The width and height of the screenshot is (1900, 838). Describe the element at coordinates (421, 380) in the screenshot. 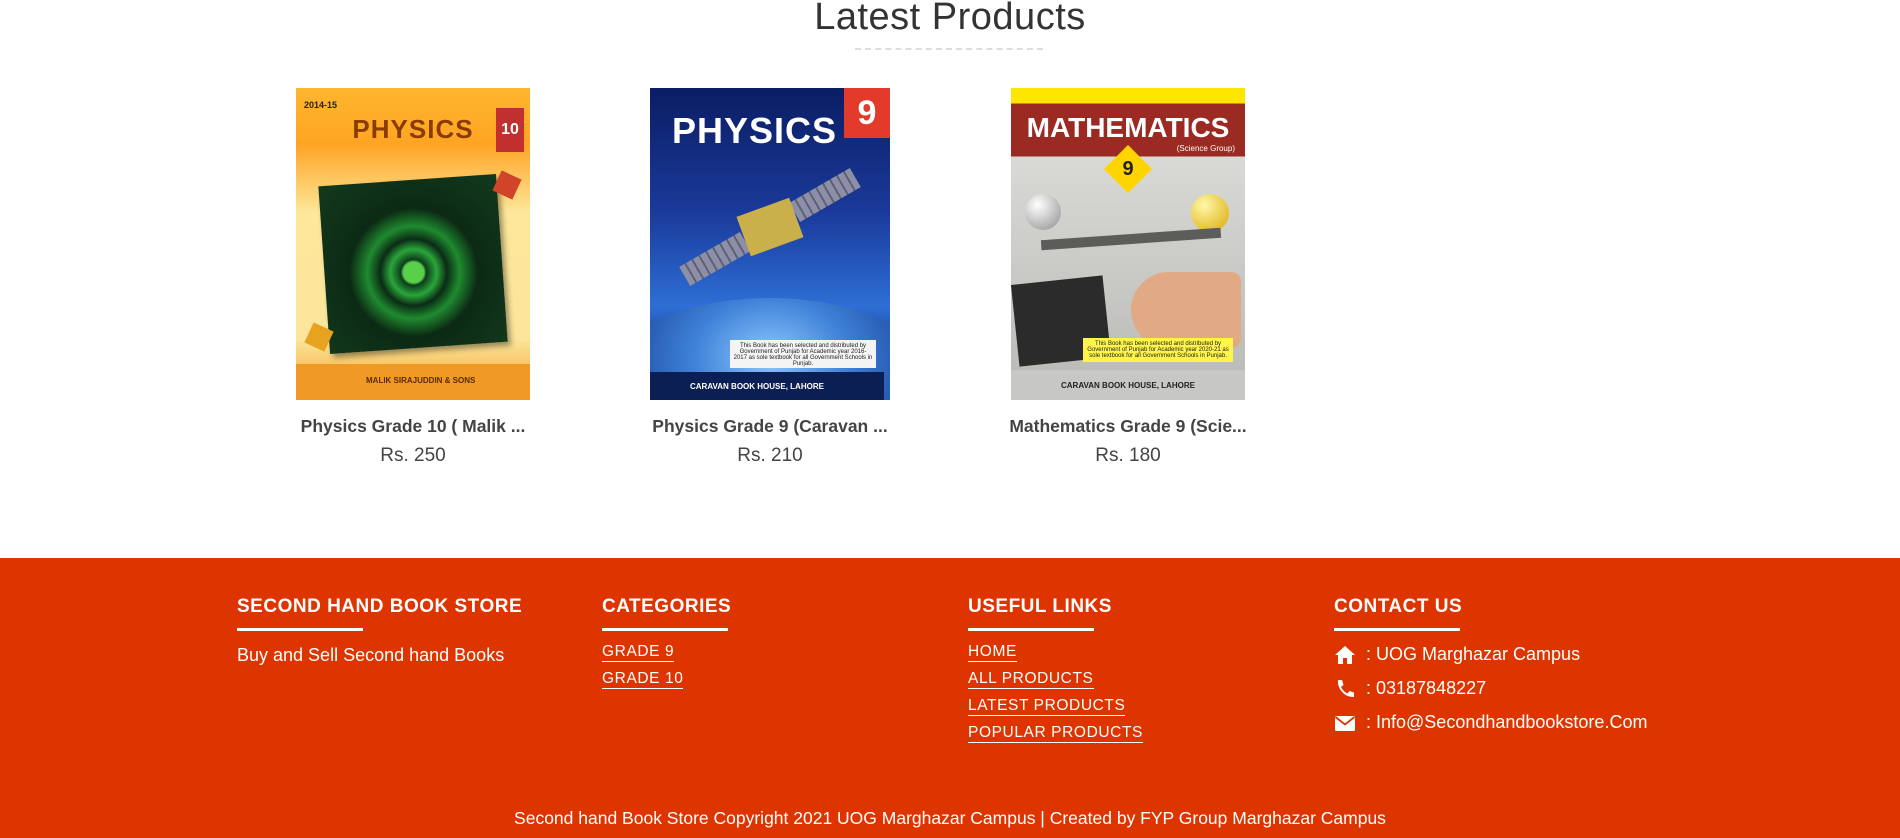

I see `cover-publisher: MALIK SIRAJUDDIN & SONS` at that location.